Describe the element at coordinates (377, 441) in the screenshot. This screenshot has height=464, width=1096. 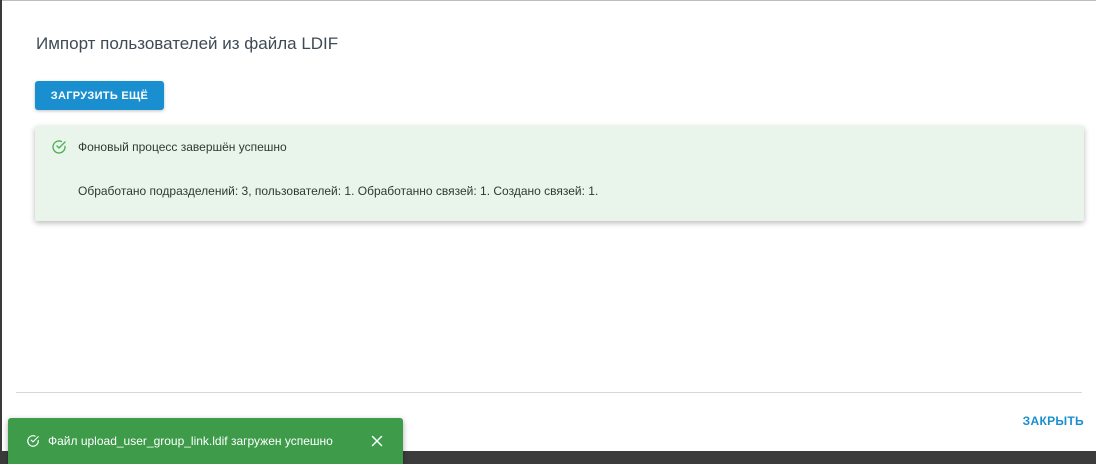
I see `close-icon` at that location.